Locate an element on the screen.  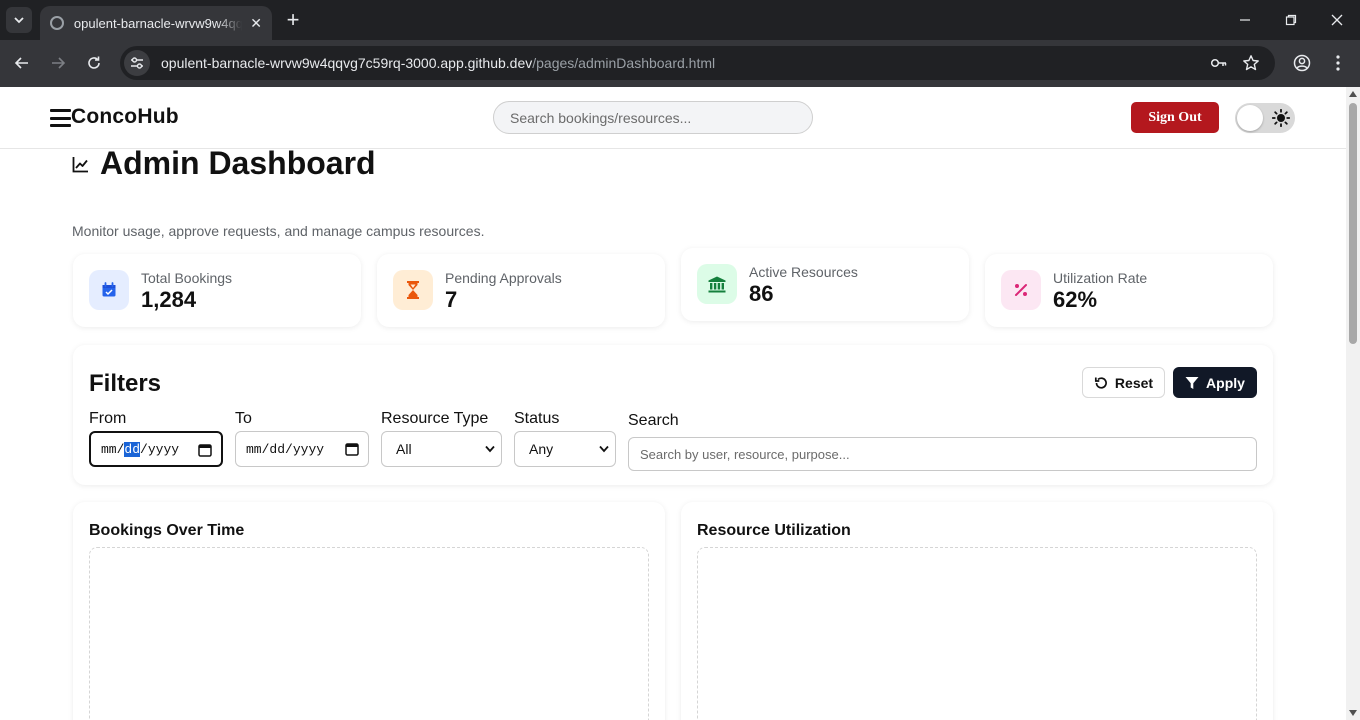
to-date-input: mm / dd / yyyy is located at coordinates (302, 449).